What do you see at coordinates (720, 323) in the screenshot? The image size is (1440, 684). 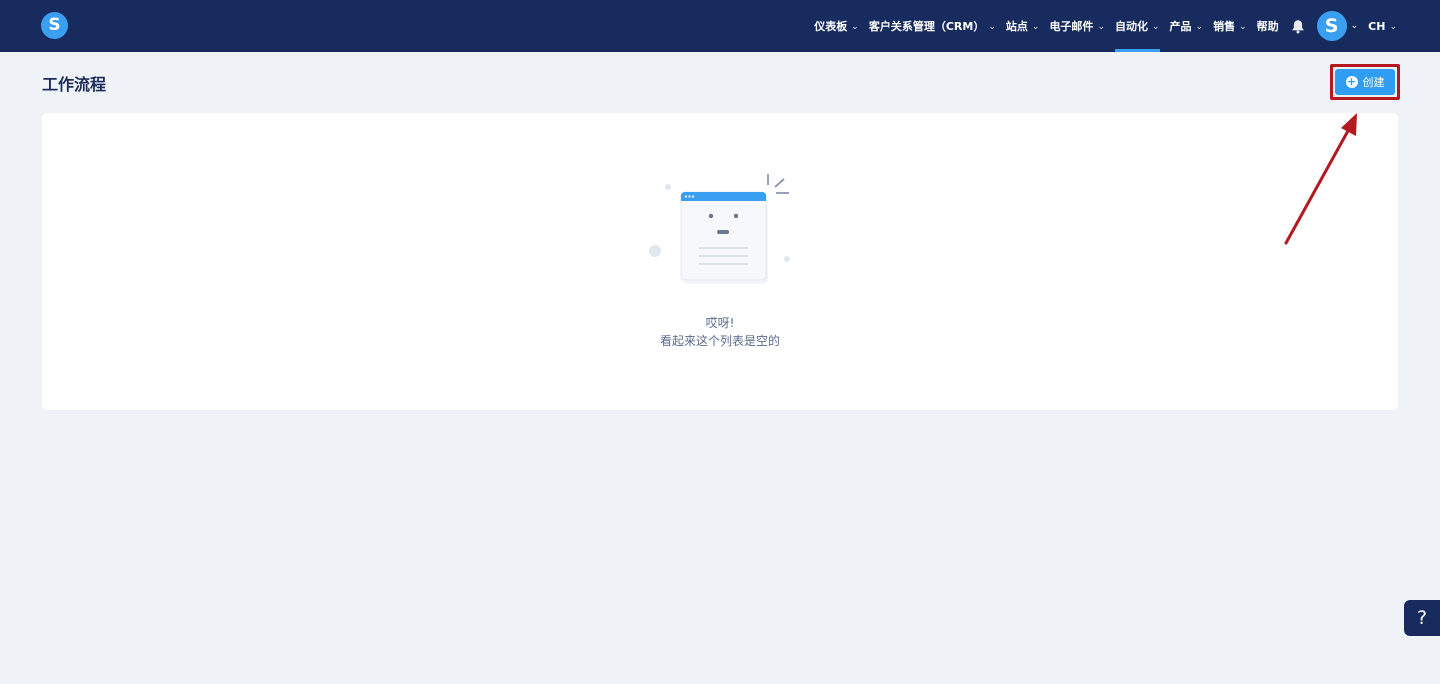 I see `empty-state-title: 哎呀!` at bounding box center [720, 323].